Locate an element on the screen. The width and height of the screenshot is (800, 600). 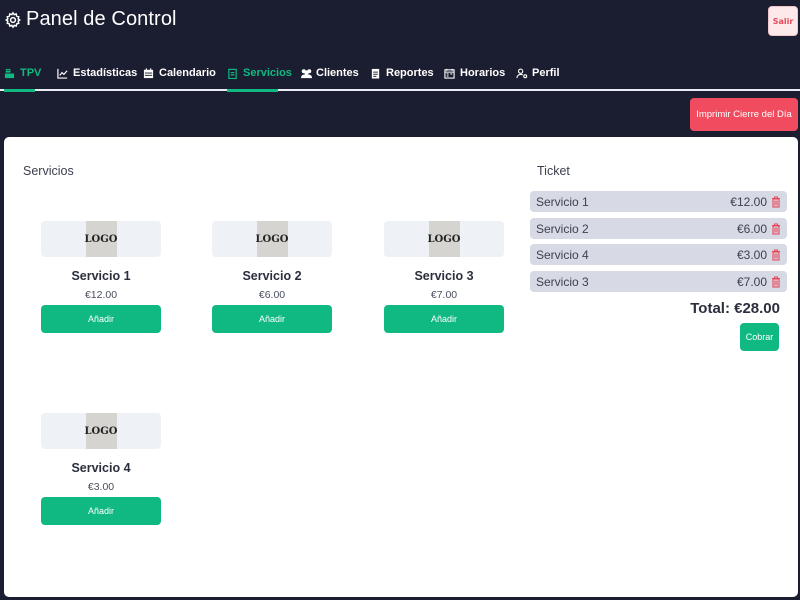
ticket-item-name: Servicio 4 is located at coordinates (562, 254).